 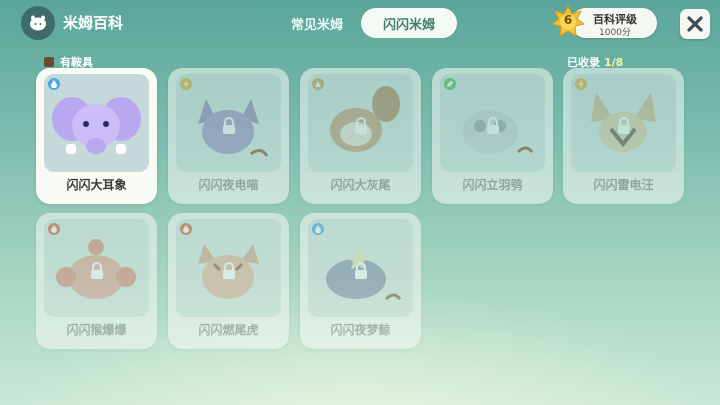 I want to click on mimu-card: 闪闪大耳象, so click(x=96, y=136).